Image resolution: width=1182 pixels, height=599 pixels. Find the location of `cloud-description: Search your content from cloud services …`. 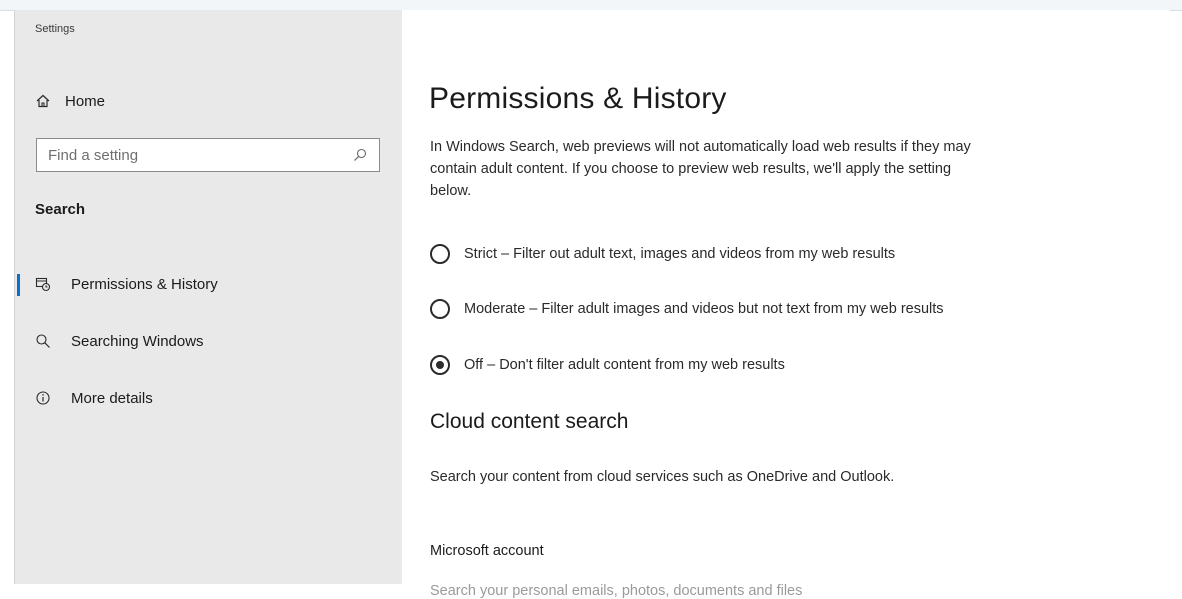

cloud-description: Search your content from cloud services … is located at coordinates (662, 477).